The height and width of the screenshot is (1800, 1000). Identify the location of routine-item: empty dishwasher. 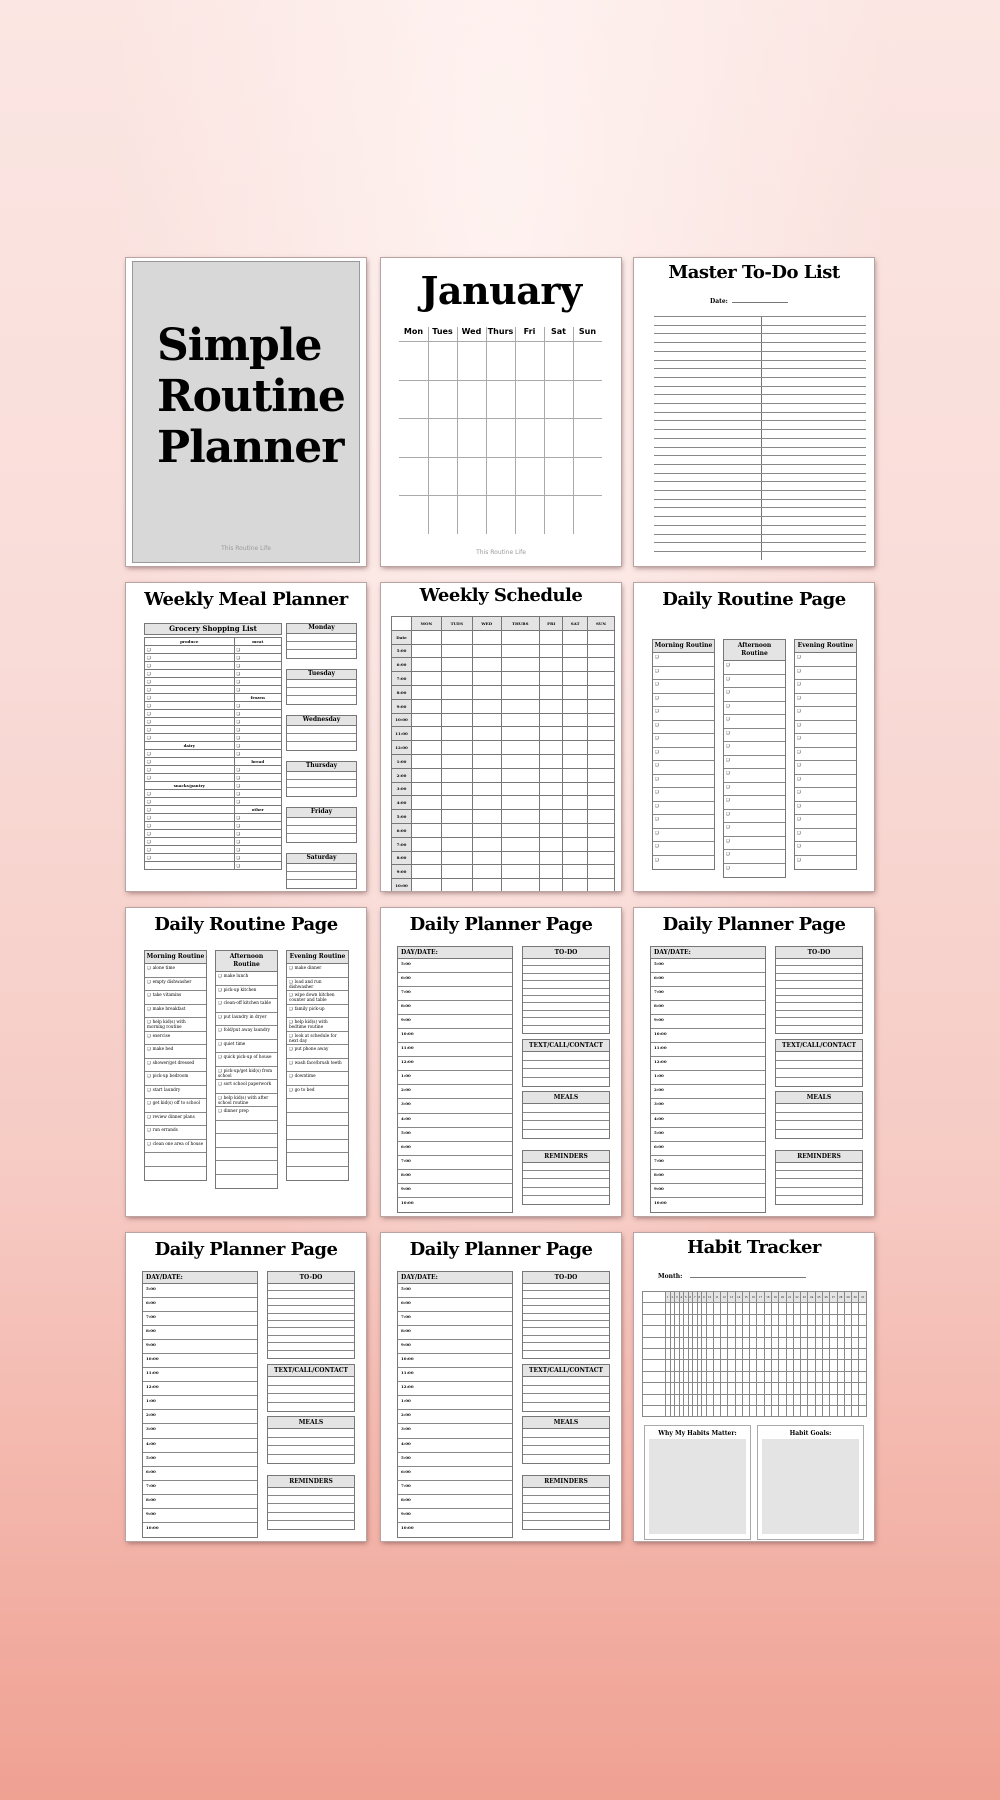
(175, 984).